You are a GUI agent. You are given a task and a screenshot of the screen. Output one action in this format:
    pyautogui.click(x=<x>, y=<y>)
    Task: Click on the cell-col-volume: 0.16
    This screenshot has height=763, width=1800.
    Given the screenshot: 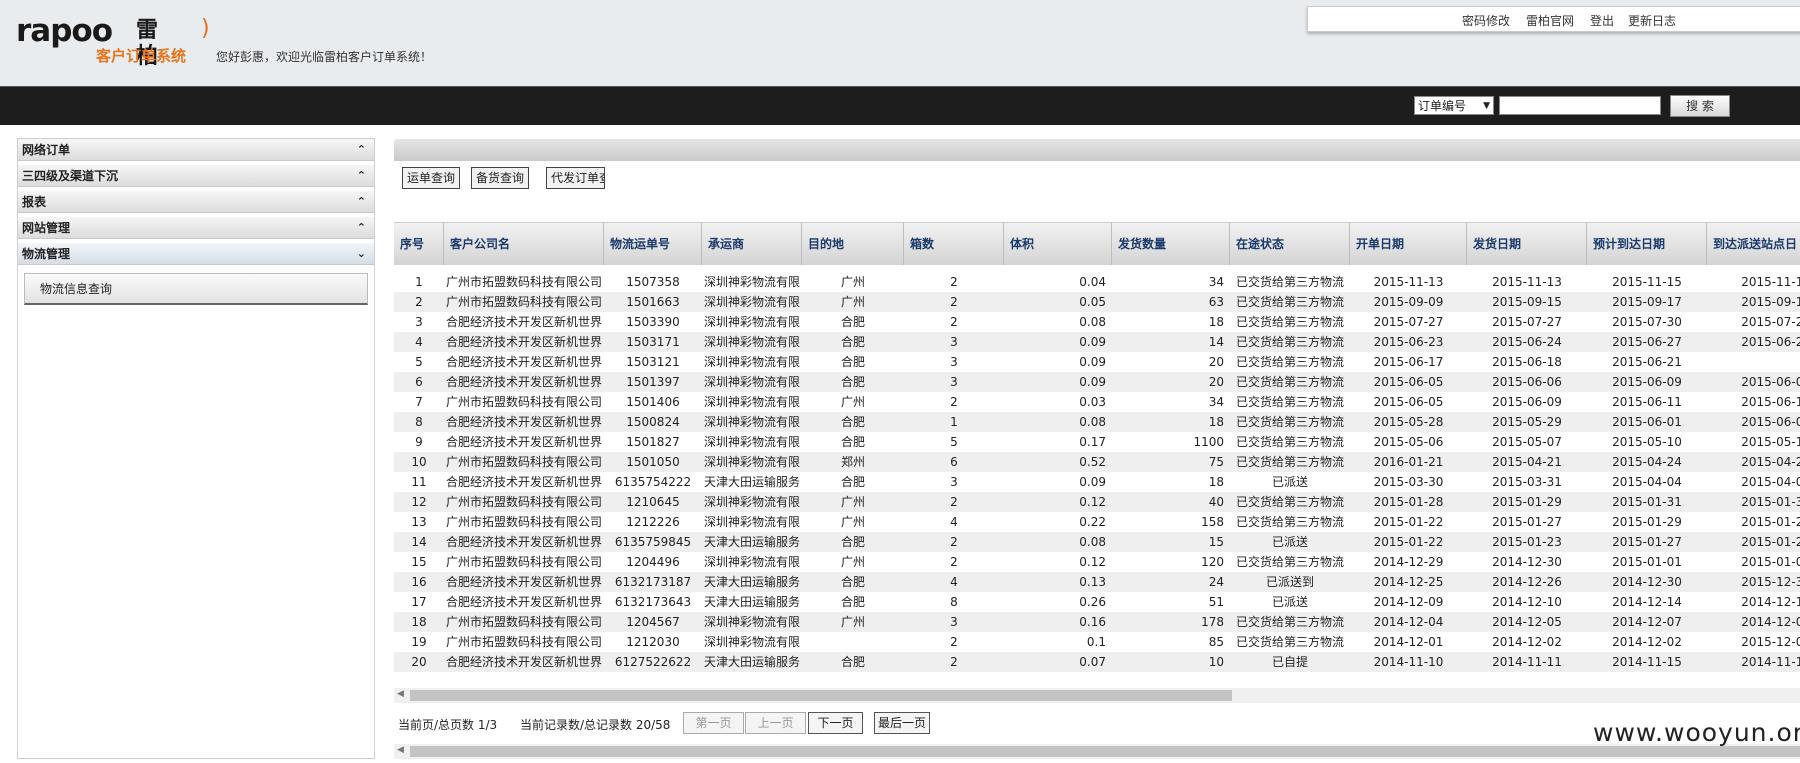 What is the action you would take?
    pyautogui.click(x=1092, y=622)
    